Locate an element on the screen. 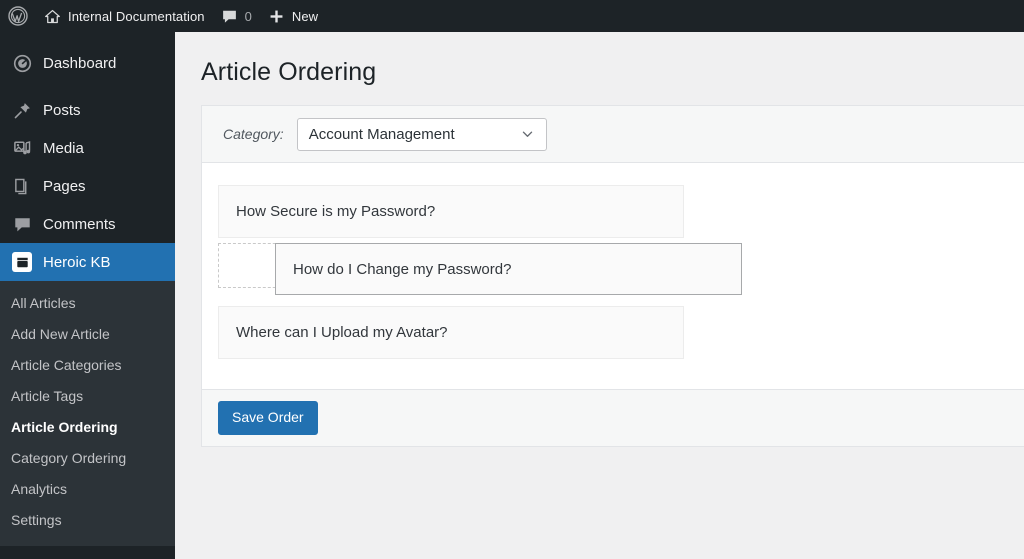 This screenshot has width=1024, height=559. dragged-list-item: How do I Change my Password? is located at coordinates (508, 269).